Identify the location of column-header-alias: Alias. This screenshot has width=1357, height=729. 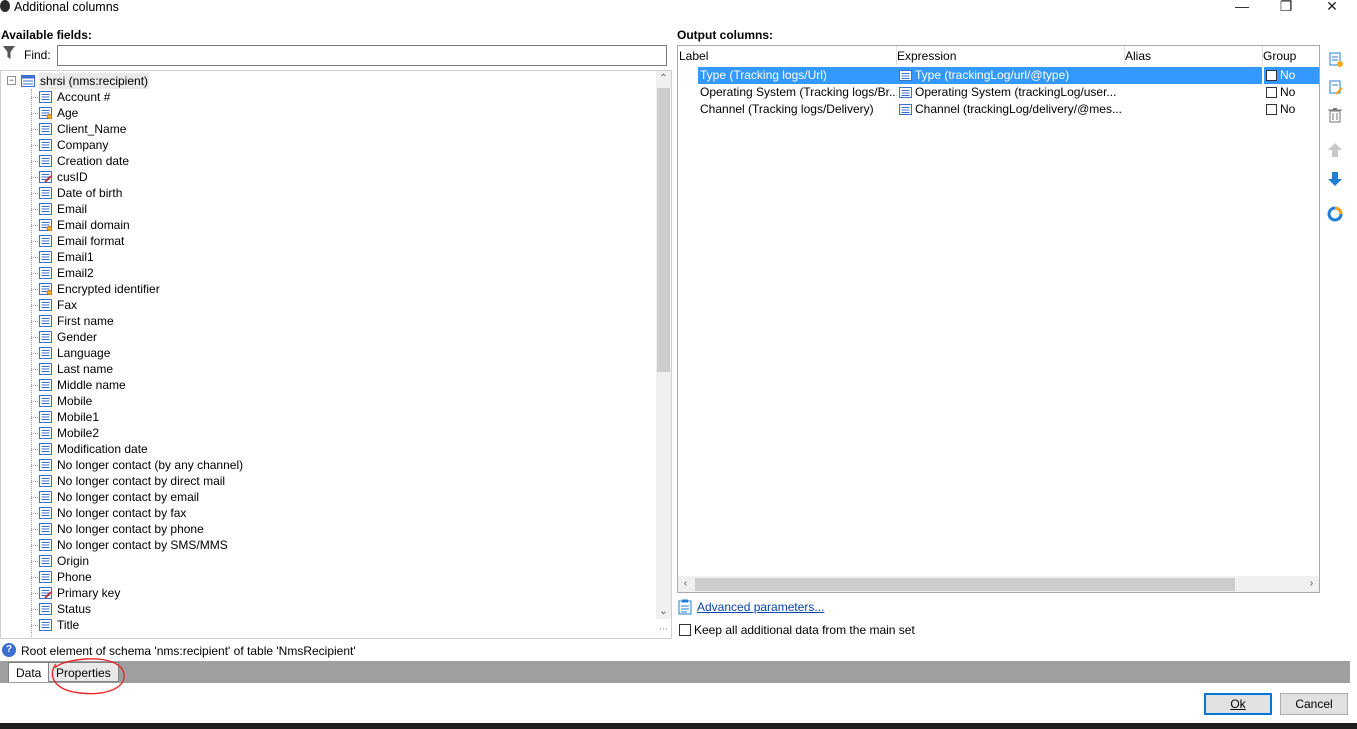
(1138, 56).